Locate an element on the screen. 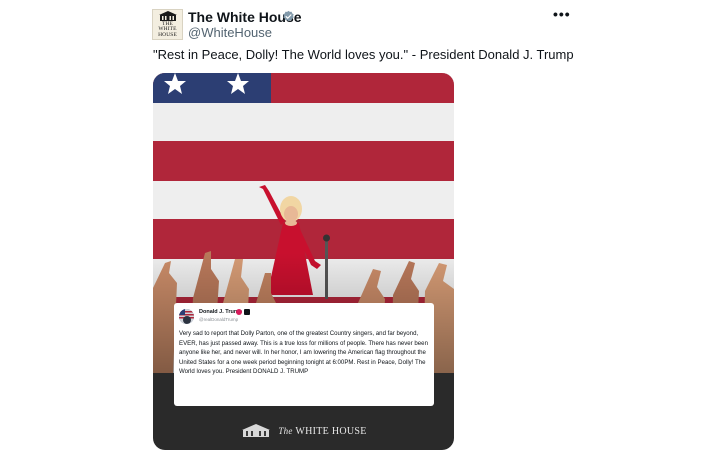 This screenshot has height=460, width=718. author-avatar: THE WHITE HOUSE is located at coordinates (167, 24).